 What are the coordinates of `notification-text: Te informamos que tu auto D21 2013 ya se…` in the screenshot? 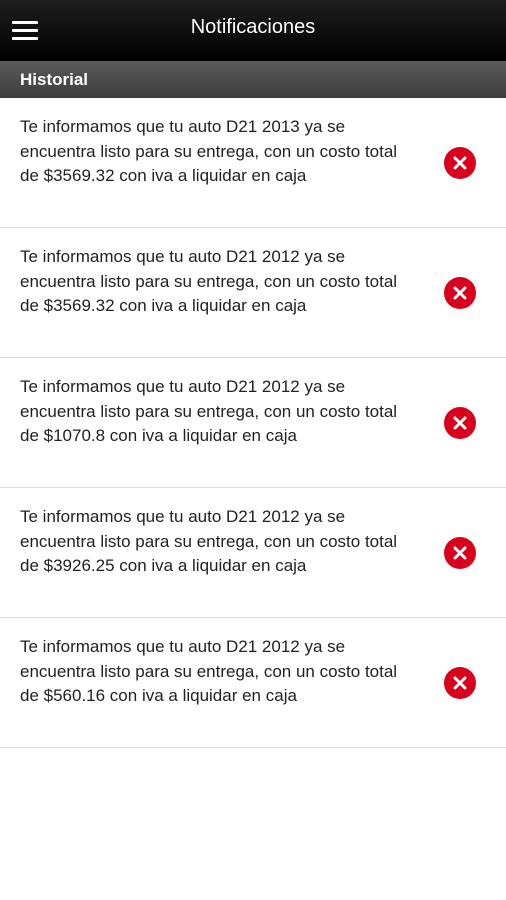 It's located at (209, 151).